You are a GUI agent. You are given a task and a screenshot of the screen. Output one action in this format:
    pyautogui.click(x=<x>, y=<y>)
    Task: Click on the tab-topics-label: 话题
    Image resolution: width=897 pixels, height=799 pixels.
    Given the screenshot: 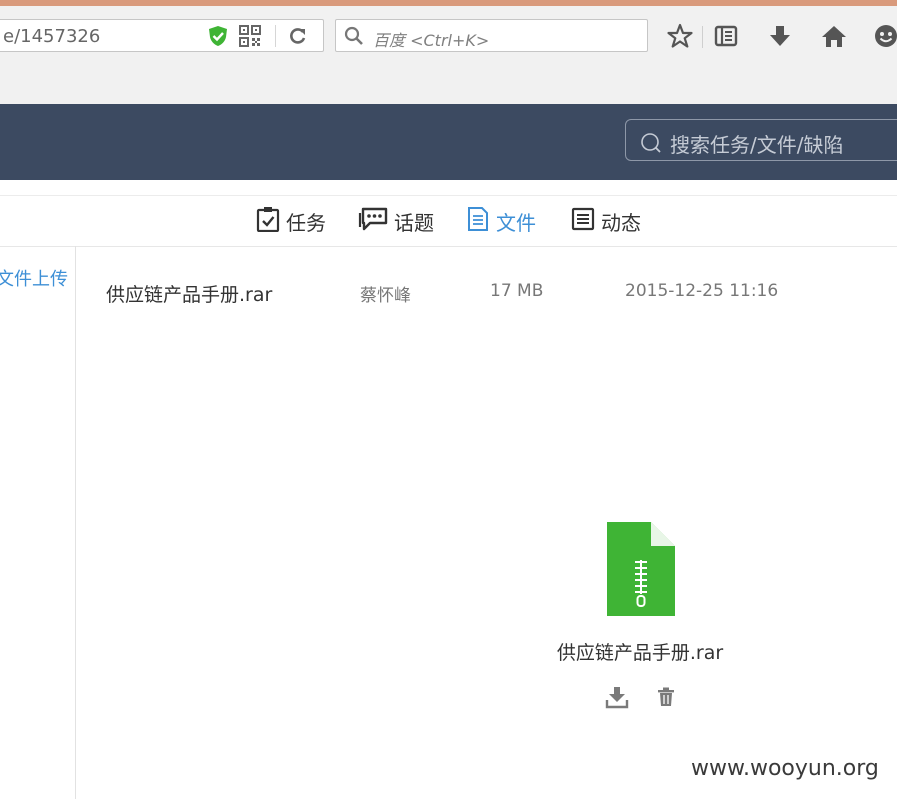 What is the action you would take?
    pyautogui.click(x=414, y=222)
    